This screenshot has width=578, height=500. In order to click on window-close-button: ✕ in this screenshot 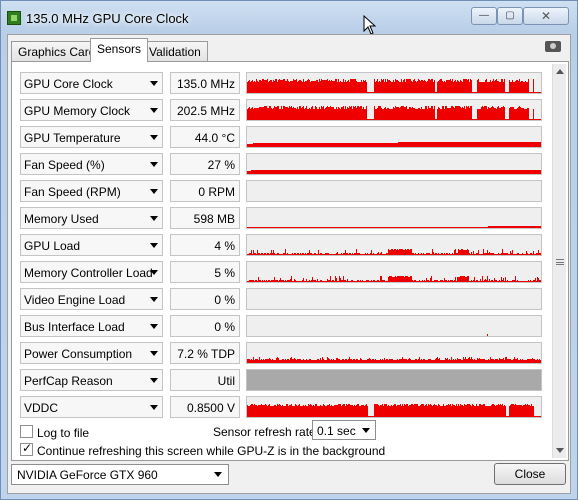, I will do `click(546, 16)`.